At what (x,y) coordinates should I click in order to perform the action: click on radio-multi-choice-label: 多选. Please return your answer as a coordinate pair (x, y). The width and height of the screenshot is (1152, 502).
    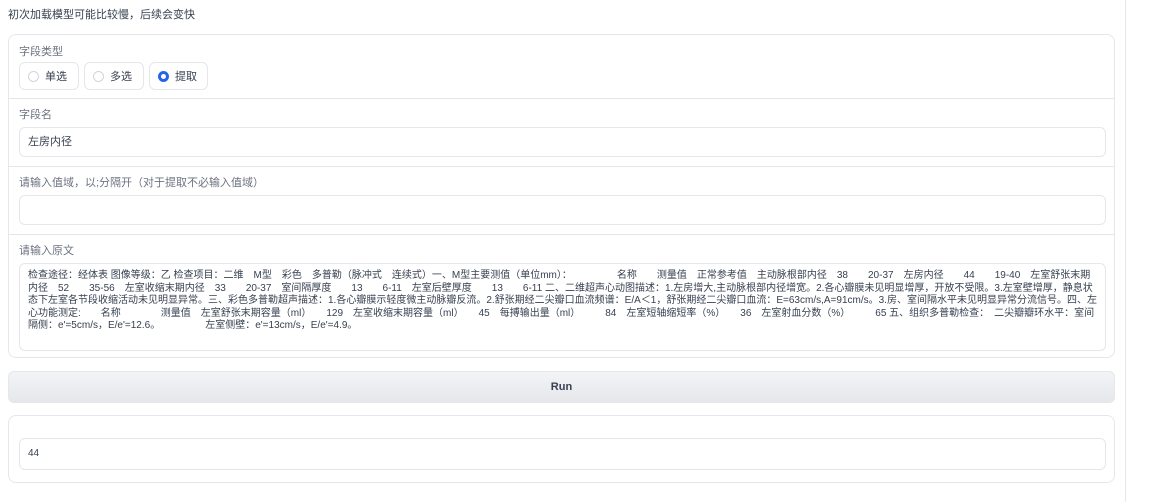
    Looking at the image, I should click on (121, 77).